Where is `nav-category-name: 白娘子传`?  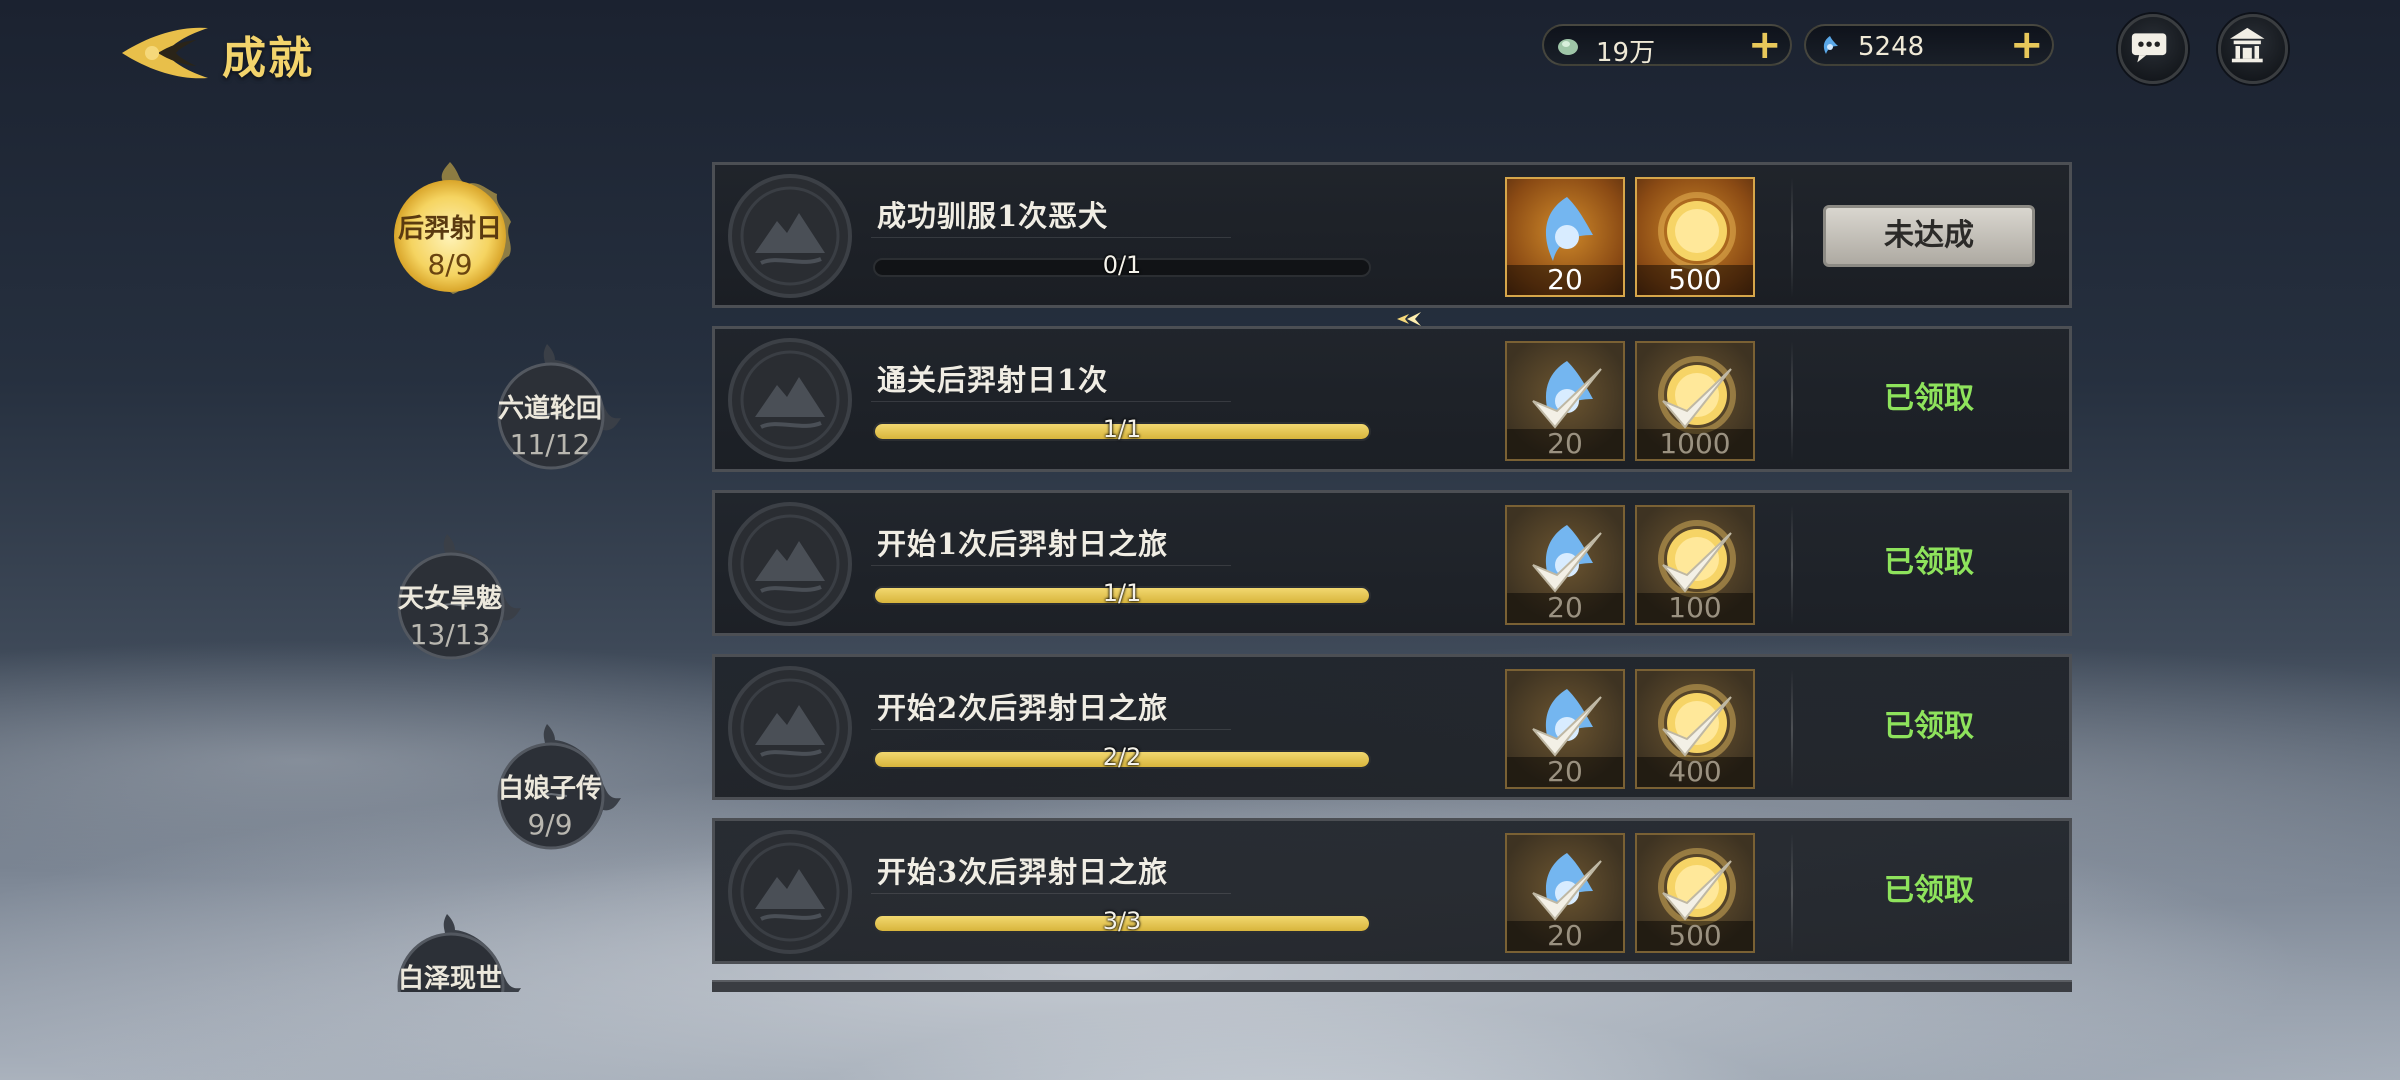 nav-category-name: 白娘子传 is located at coordinates (549, 789).